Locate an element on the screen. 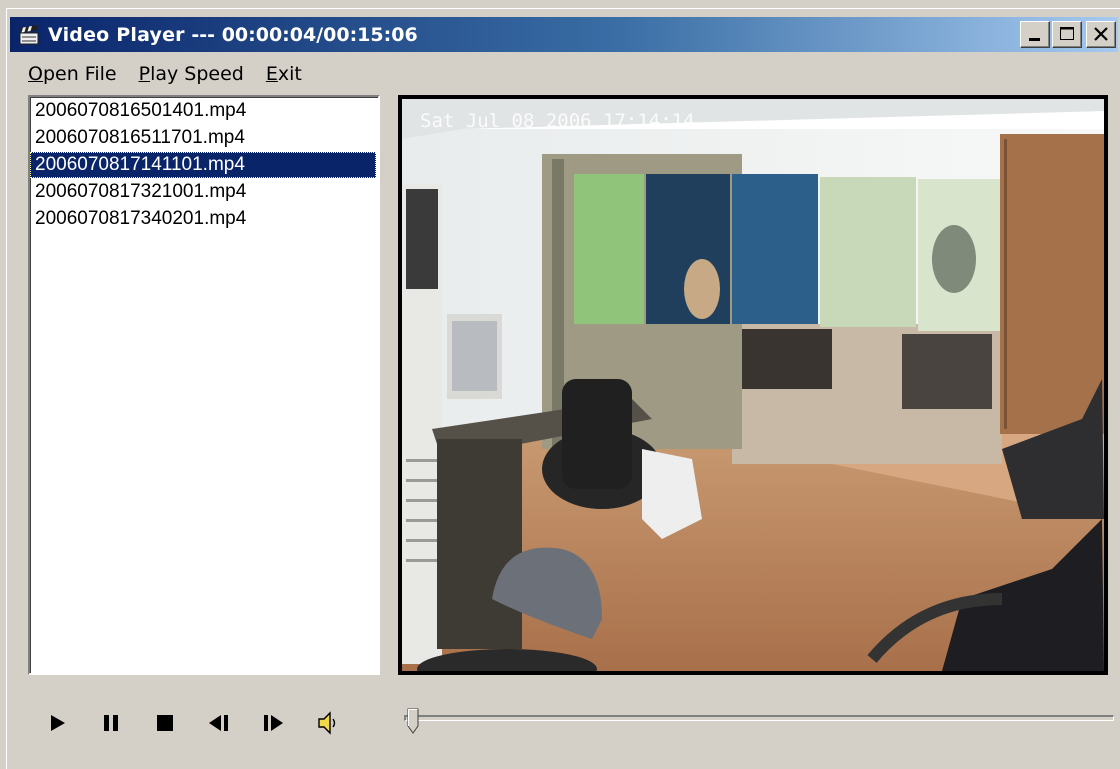 This screenshot has height=769, width=1120. stop-button is located at coordinates (165, 723).